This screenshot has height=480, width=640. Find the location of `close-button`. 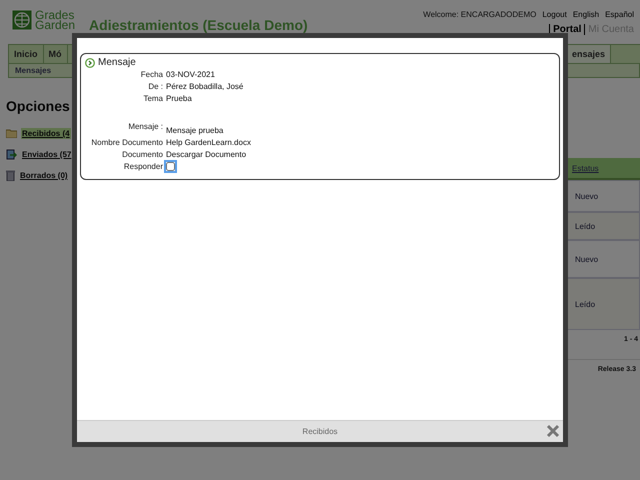

close-button is located at coordinates (553, 431).